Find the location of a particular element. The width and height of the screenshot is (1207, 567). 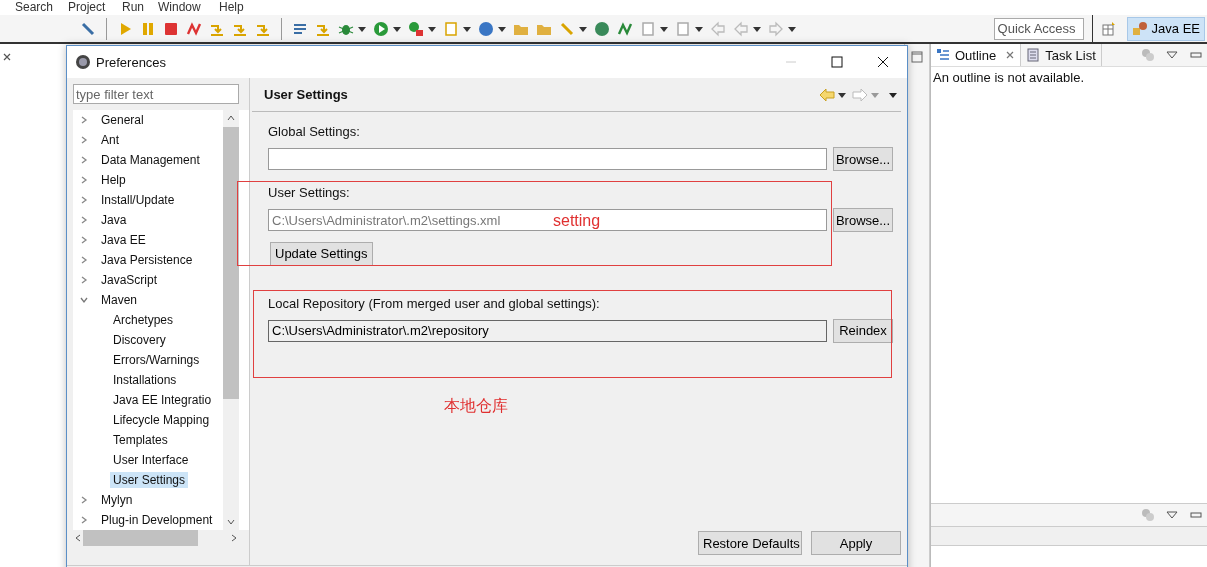

page-title: User Settings is located at coordinates (306, 94).